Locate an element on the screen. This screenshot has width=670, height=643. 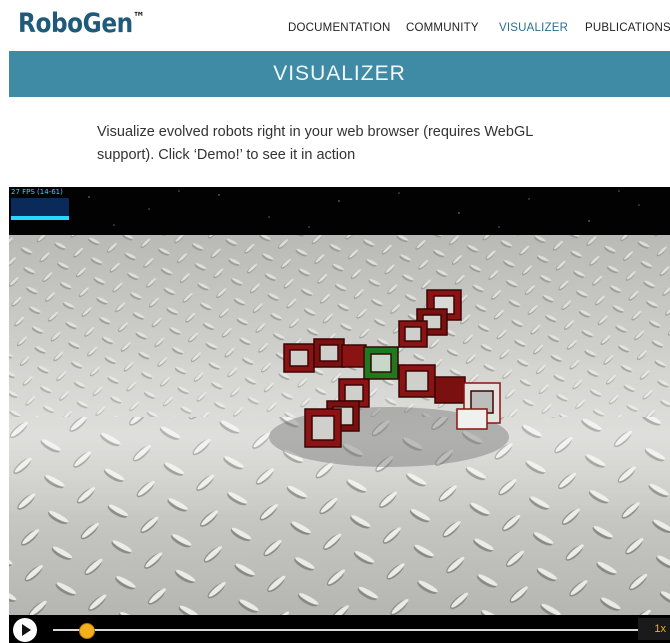
fps-stats-panel: 27 FPS (14-61) is located at coordinates (39, 204).